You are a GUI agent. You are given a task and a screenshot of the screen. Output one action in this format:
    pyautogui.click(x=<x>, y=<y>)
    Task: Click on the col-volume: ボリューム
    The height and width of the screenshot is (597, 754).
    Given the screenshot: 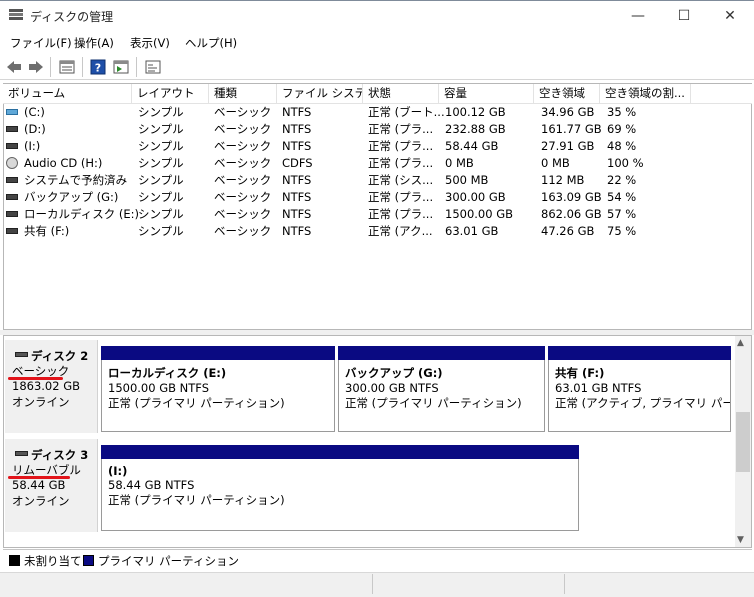 What is the action you would take?
    pyautogui.click(x=68, y=93)
    